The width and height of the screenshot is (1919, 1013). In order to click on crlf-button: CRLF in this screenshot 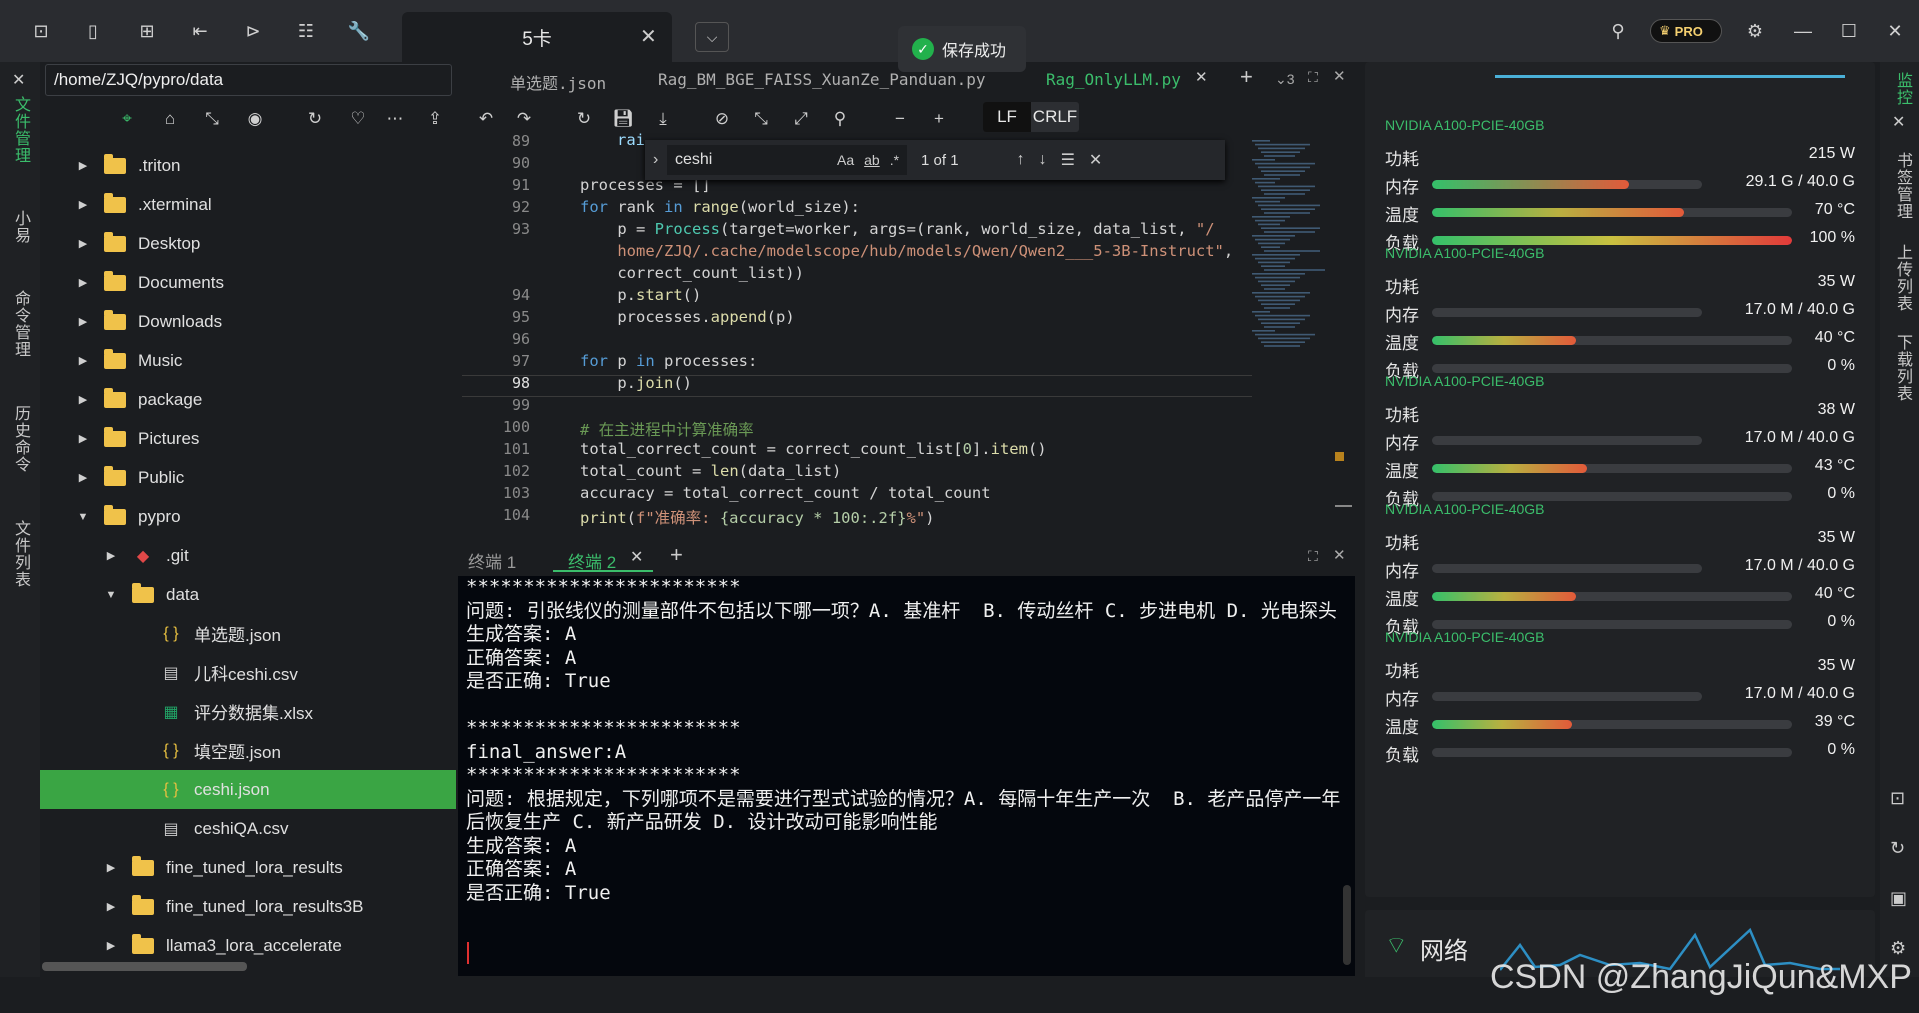, I will do `click(1055, 117)`.